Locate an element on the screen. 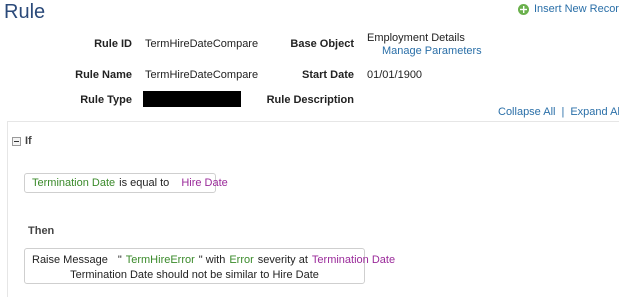 This screenshot has height=297, width=619. collapse-expand-controls: Collapse All | Expand All is located at coordinates (558, 112).